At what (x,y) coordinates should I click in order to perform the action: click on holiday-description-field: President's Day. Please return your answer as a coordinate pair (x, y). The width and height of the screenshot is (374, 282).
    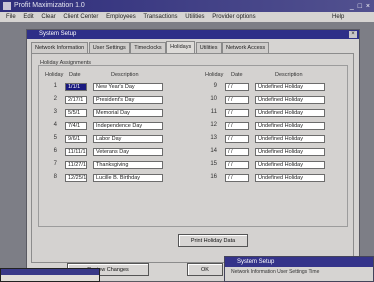
    Looking at the image, I should click on (128, 100).